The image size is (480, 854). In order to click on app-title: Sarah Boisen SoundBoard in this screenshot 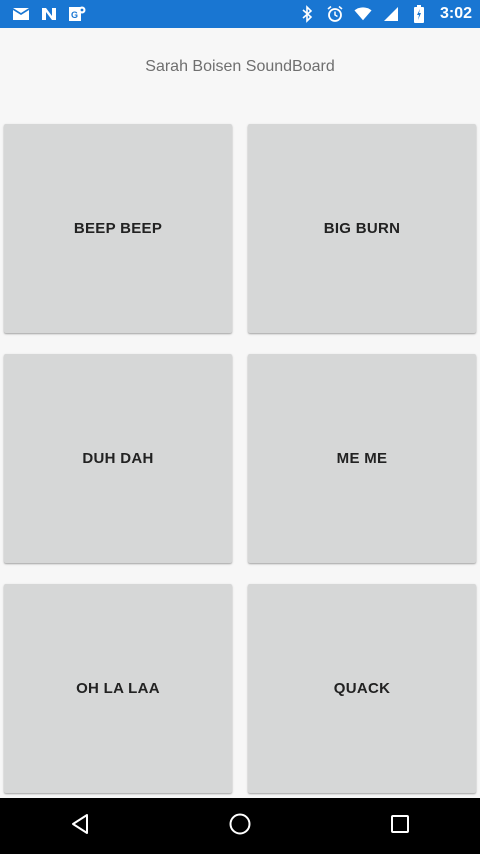, I will do `click(240, 66)`.